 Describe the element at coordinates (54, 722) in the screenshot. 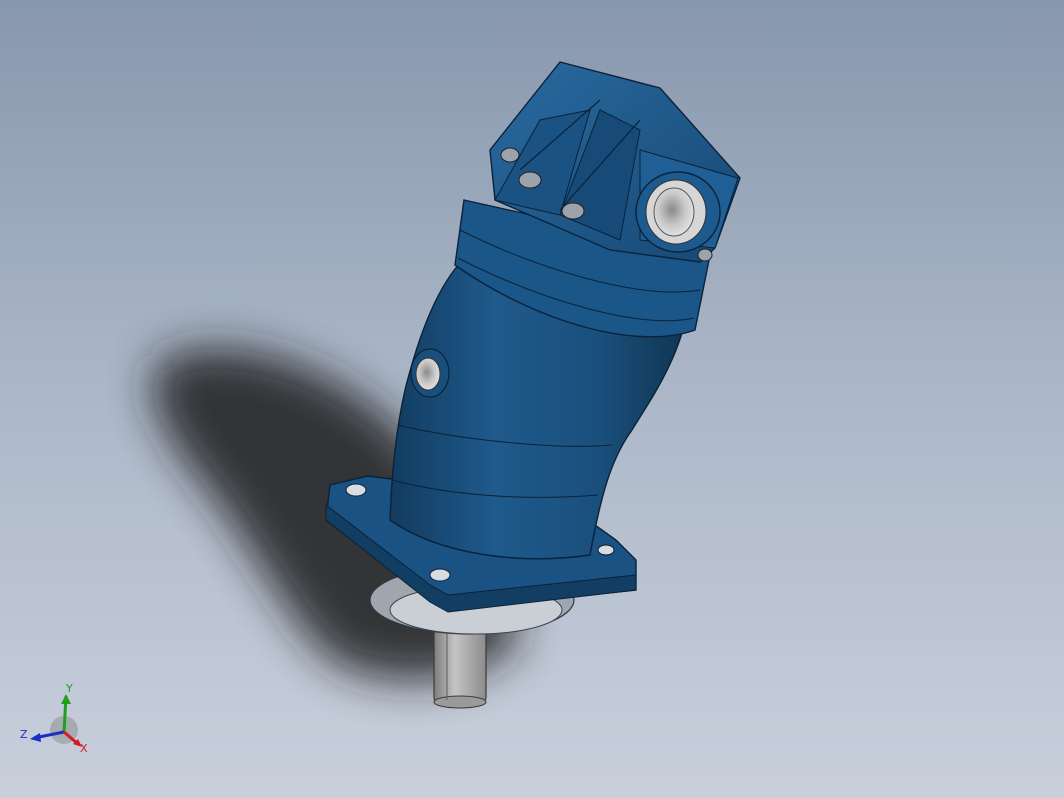

I see `view-orientation-triad: Y Z X` at that location.